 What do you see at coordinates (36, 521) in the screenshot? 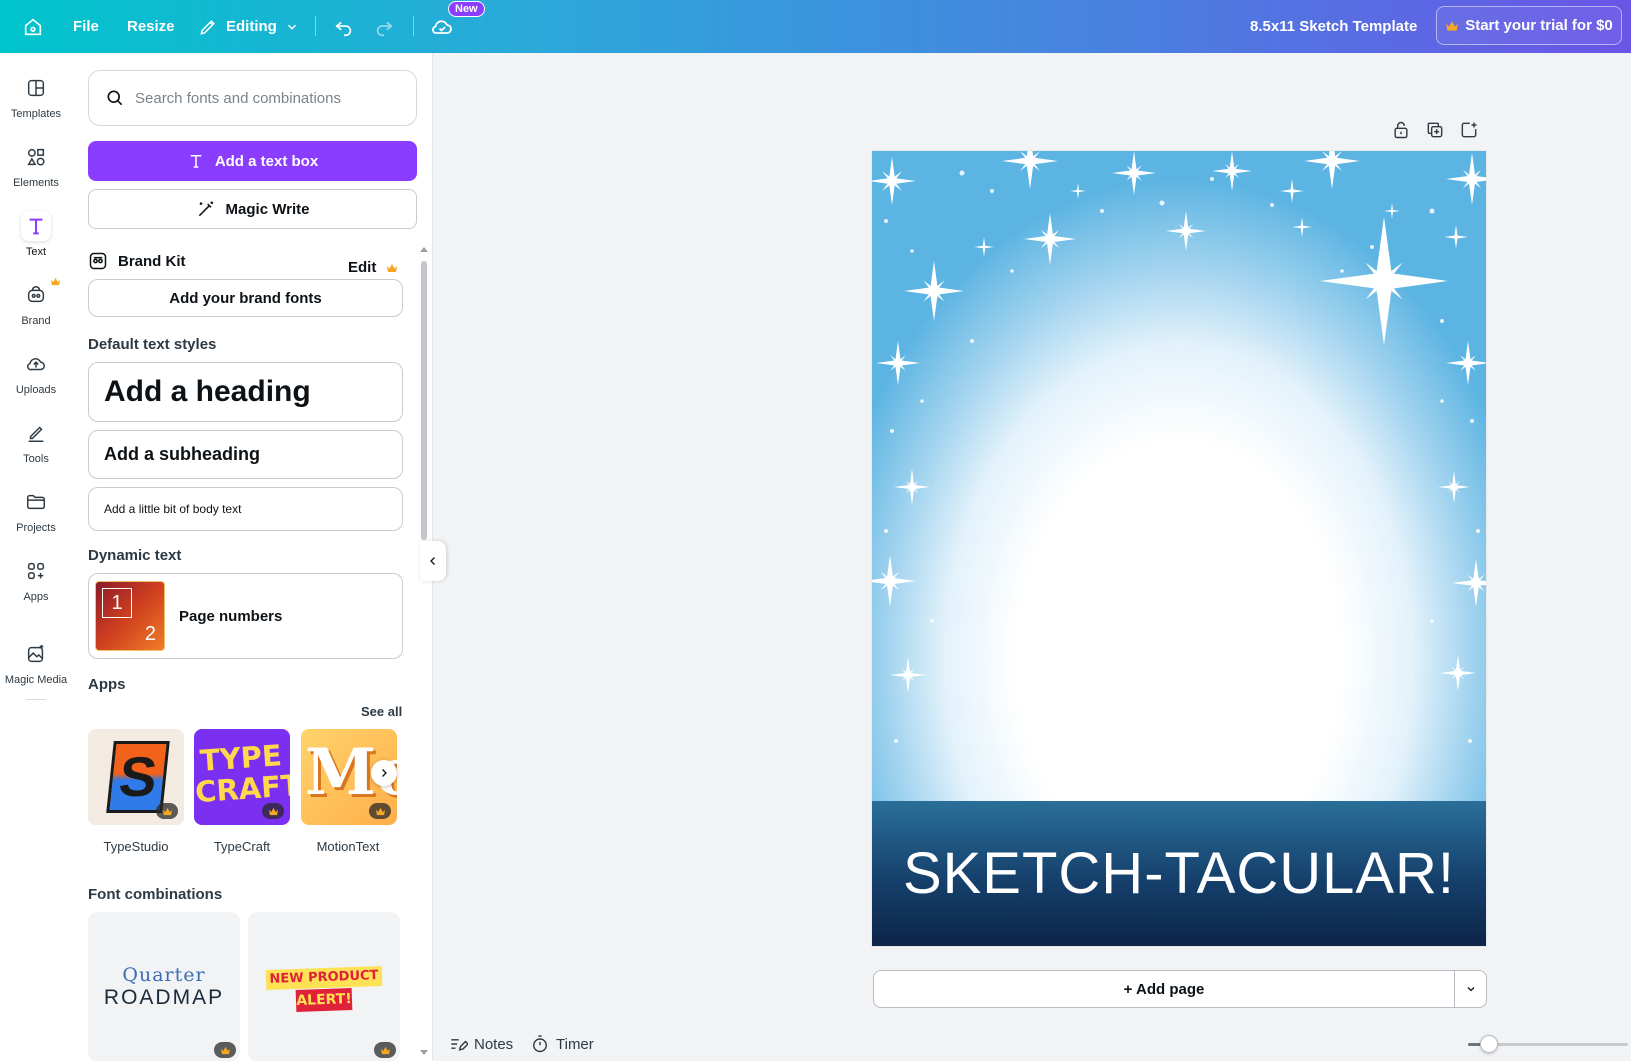
I see `rail-item-projects: Projects` at bounding box center [36, 521].